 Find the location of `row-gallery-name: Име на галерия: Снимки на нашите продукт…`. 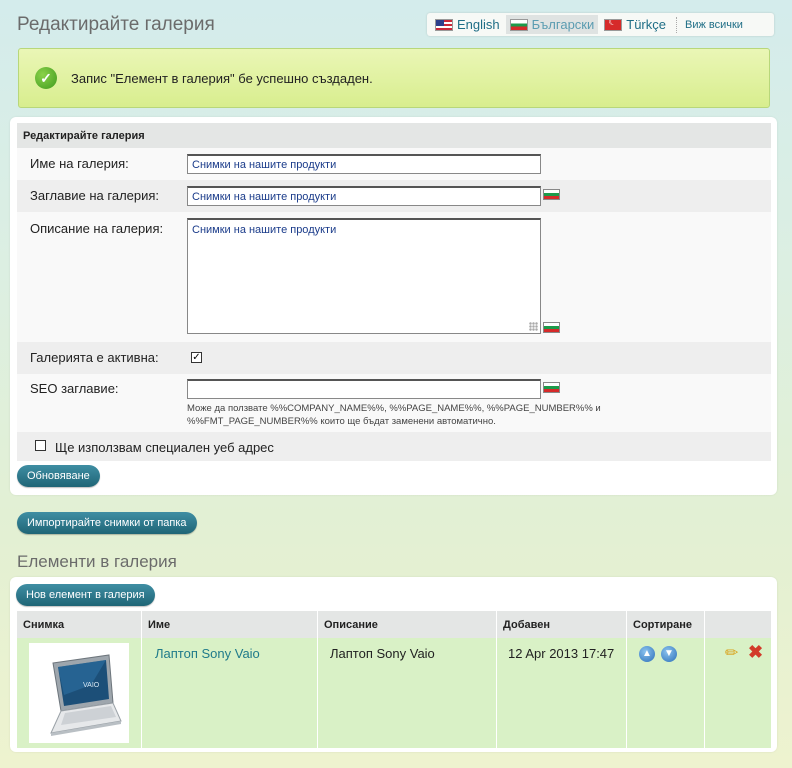

row-gallery-name: Име на галерия: Снимки на нашите продукт… is located at coordinates (394, 164).